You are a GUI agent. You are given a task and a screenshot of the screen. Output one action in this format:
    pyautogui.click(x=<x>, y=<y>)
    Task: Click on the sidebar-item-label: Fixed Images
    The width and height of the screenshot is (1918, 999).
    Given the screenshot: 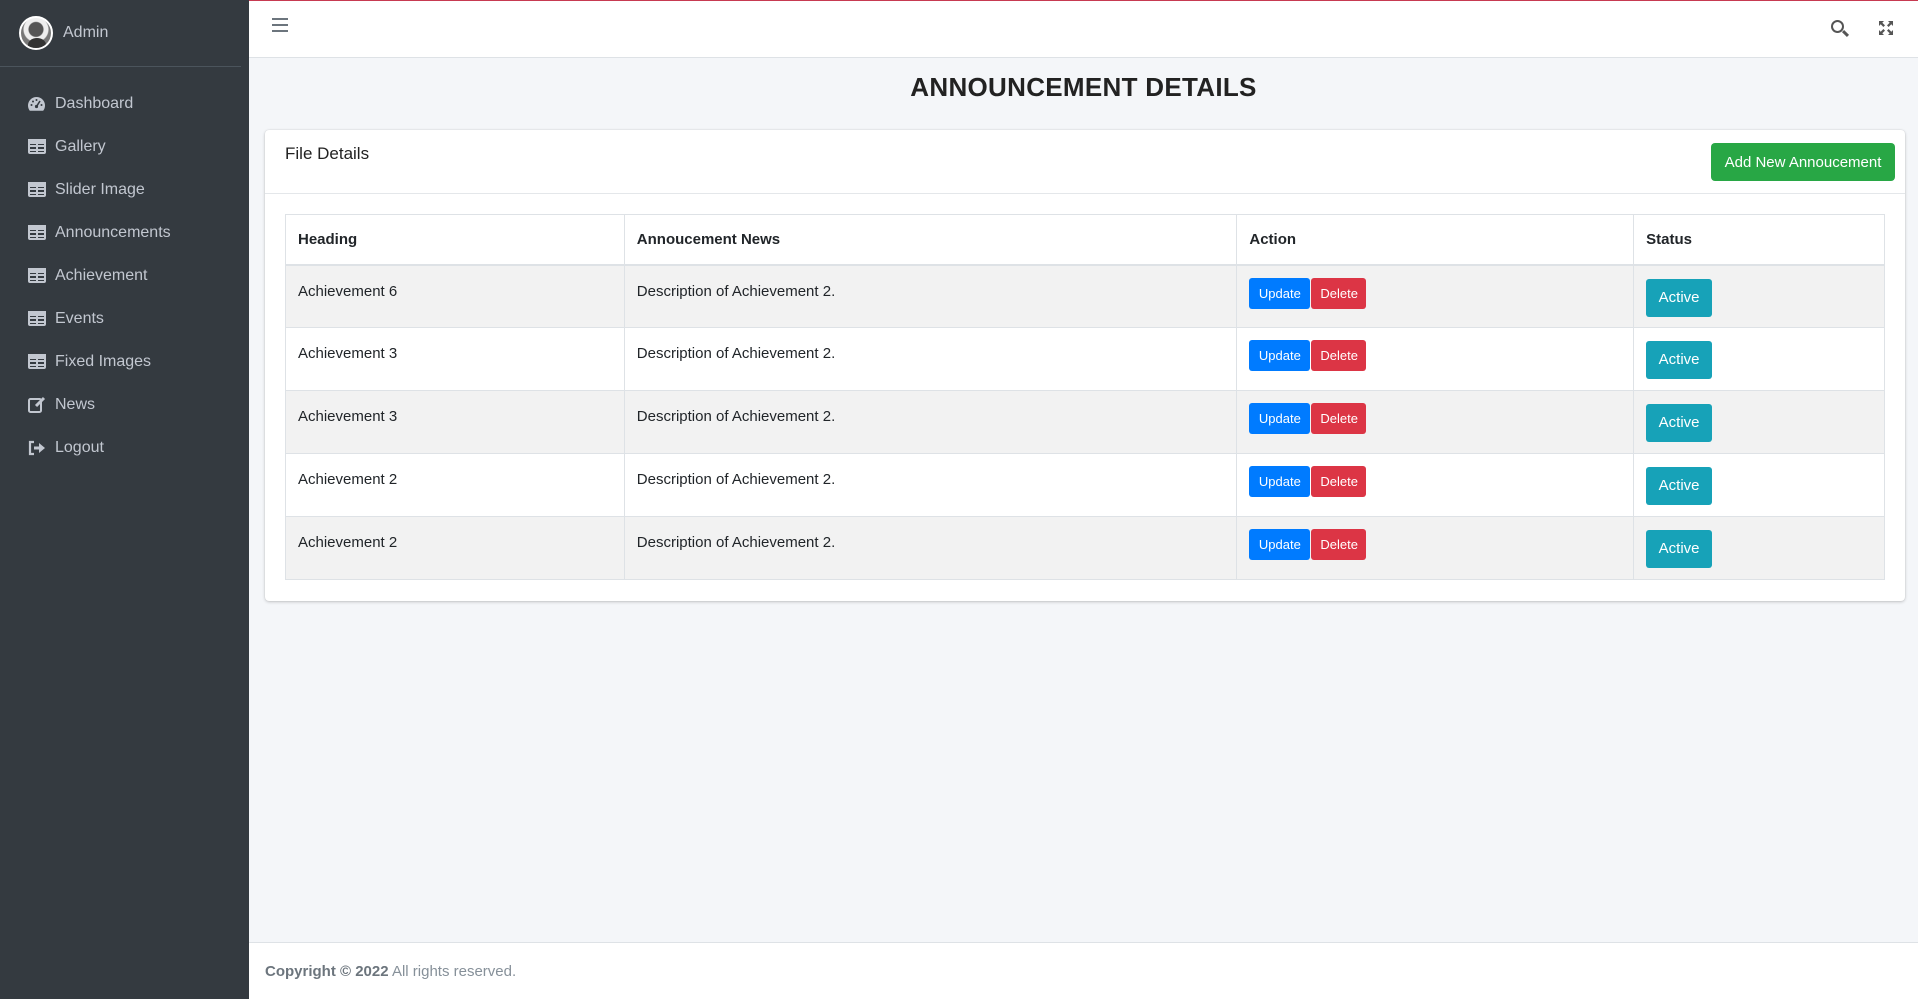 What is the action you would take?
    pyautogui.click(x=103, y=361)
    